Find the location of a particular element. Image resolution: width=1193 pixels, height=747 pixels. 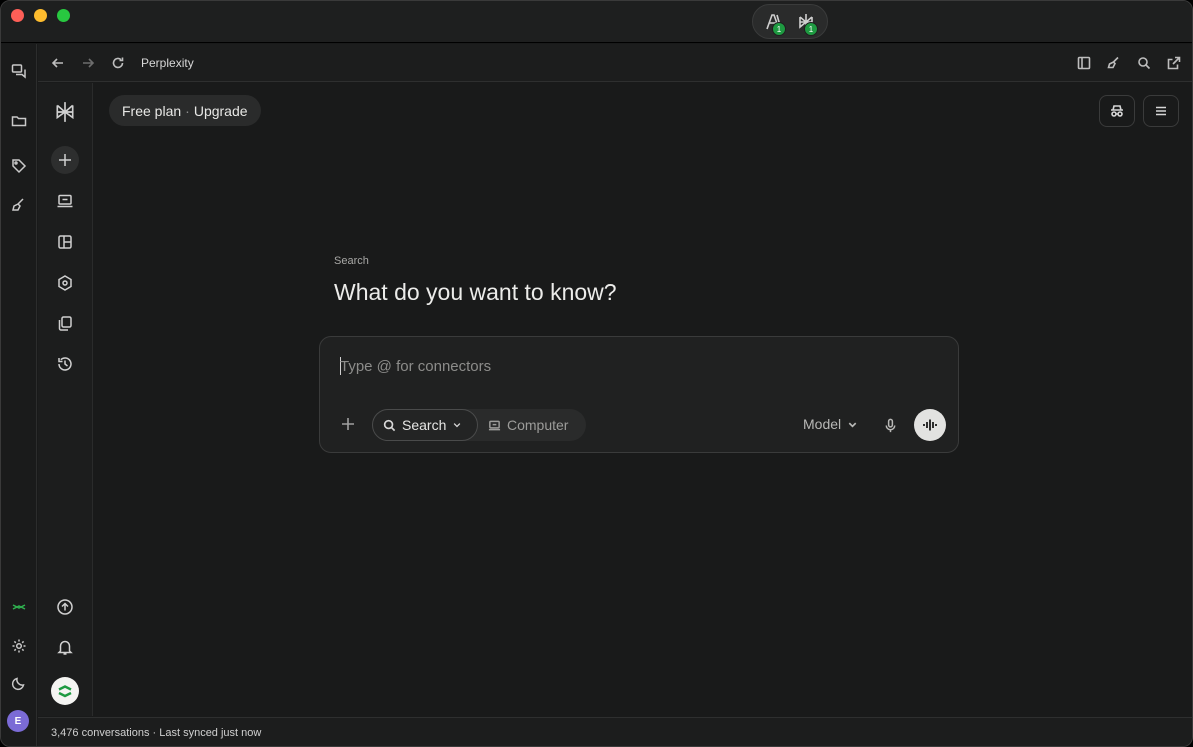

chat-bubbles-icon is located at coordinates (18, 71).